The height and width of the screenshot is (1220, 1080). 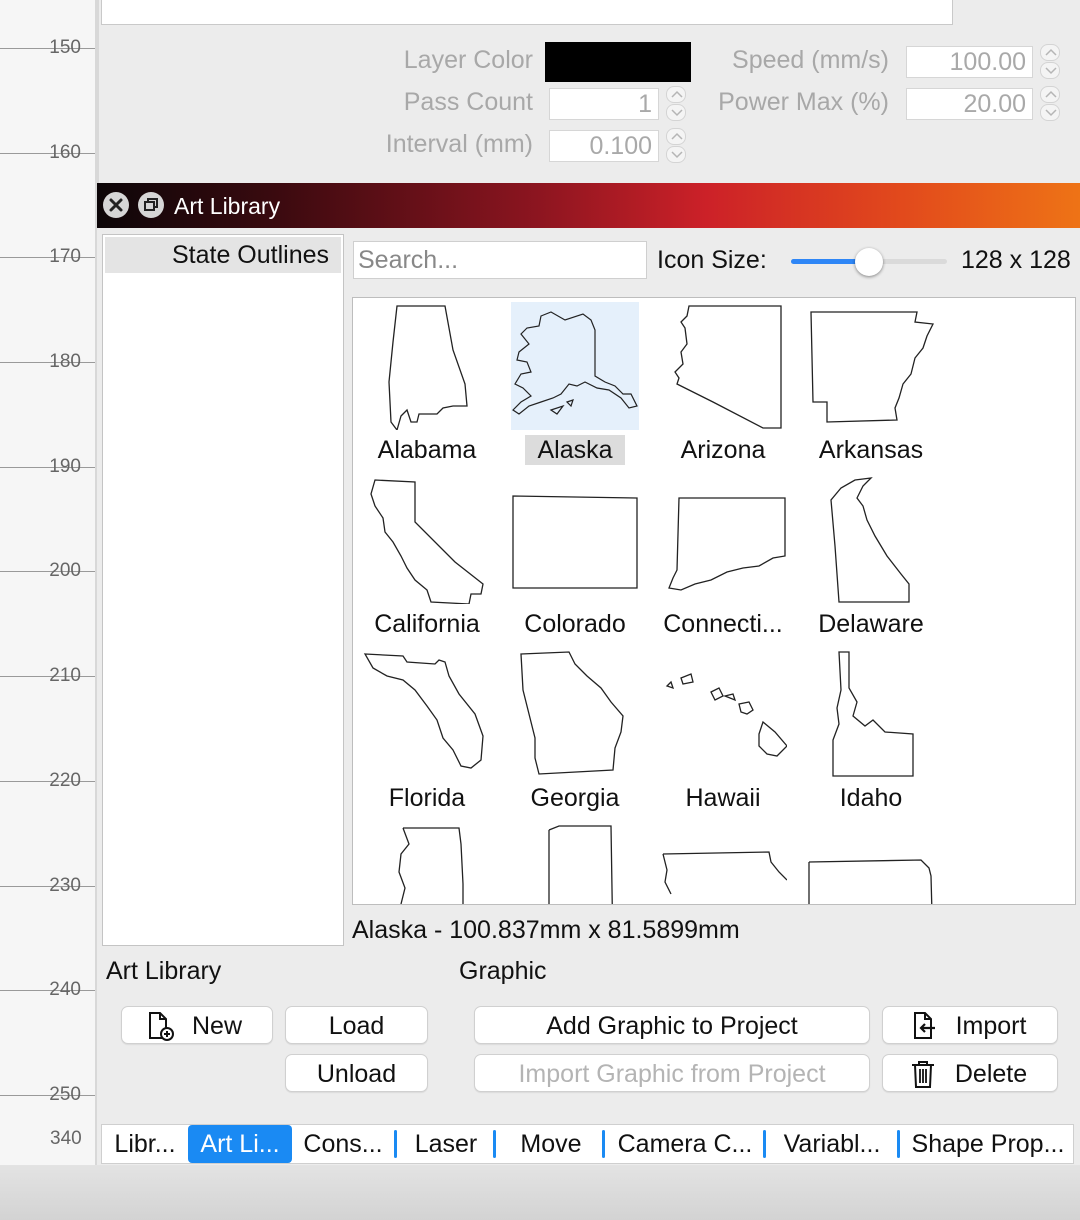 I want to click on graphic-item-california: California, so click(x=427, y=559).